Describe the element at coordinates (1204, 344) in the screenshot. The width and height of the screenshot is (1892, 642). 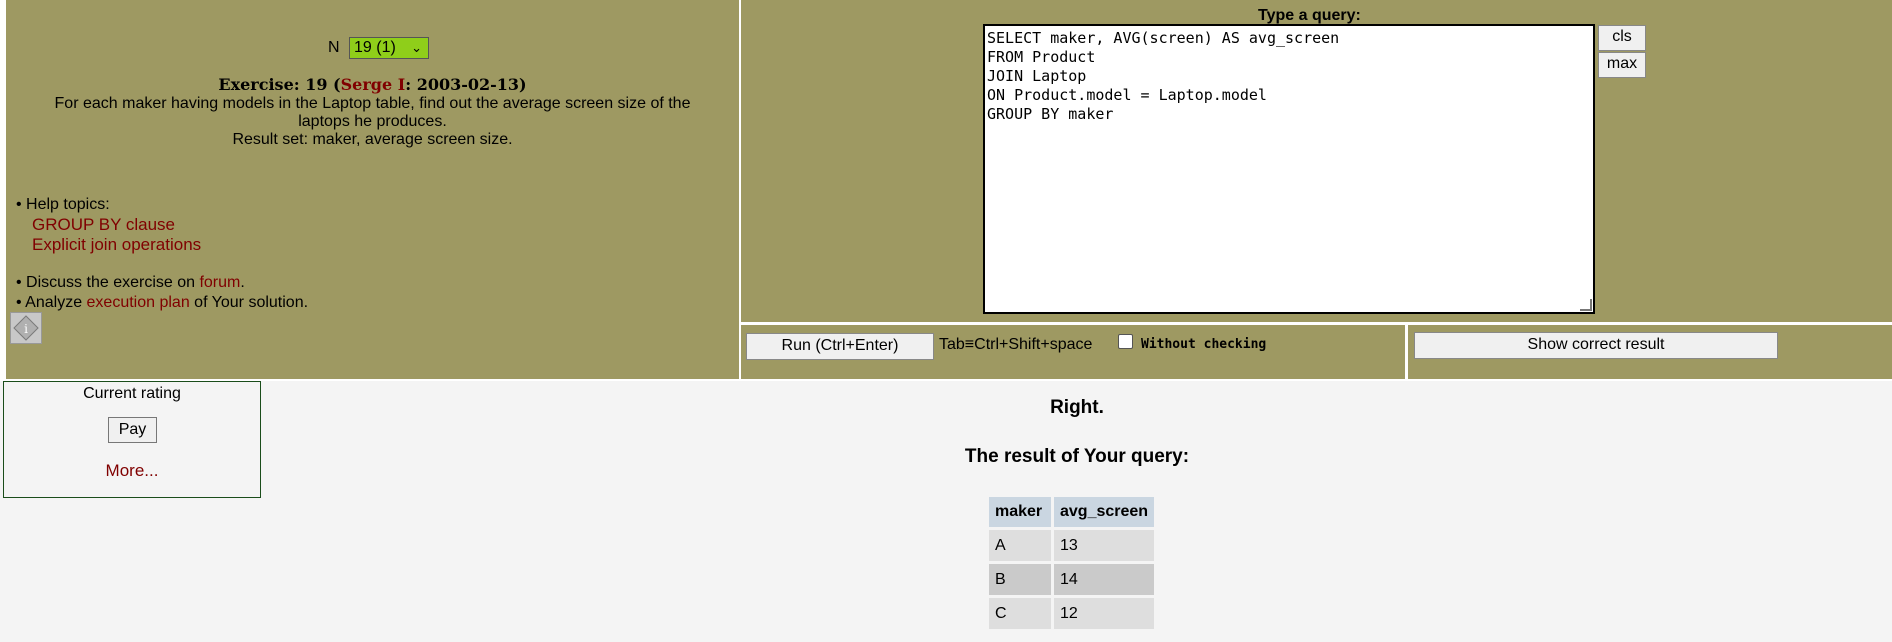
I see `without-checking-label: Without checking` at that location.